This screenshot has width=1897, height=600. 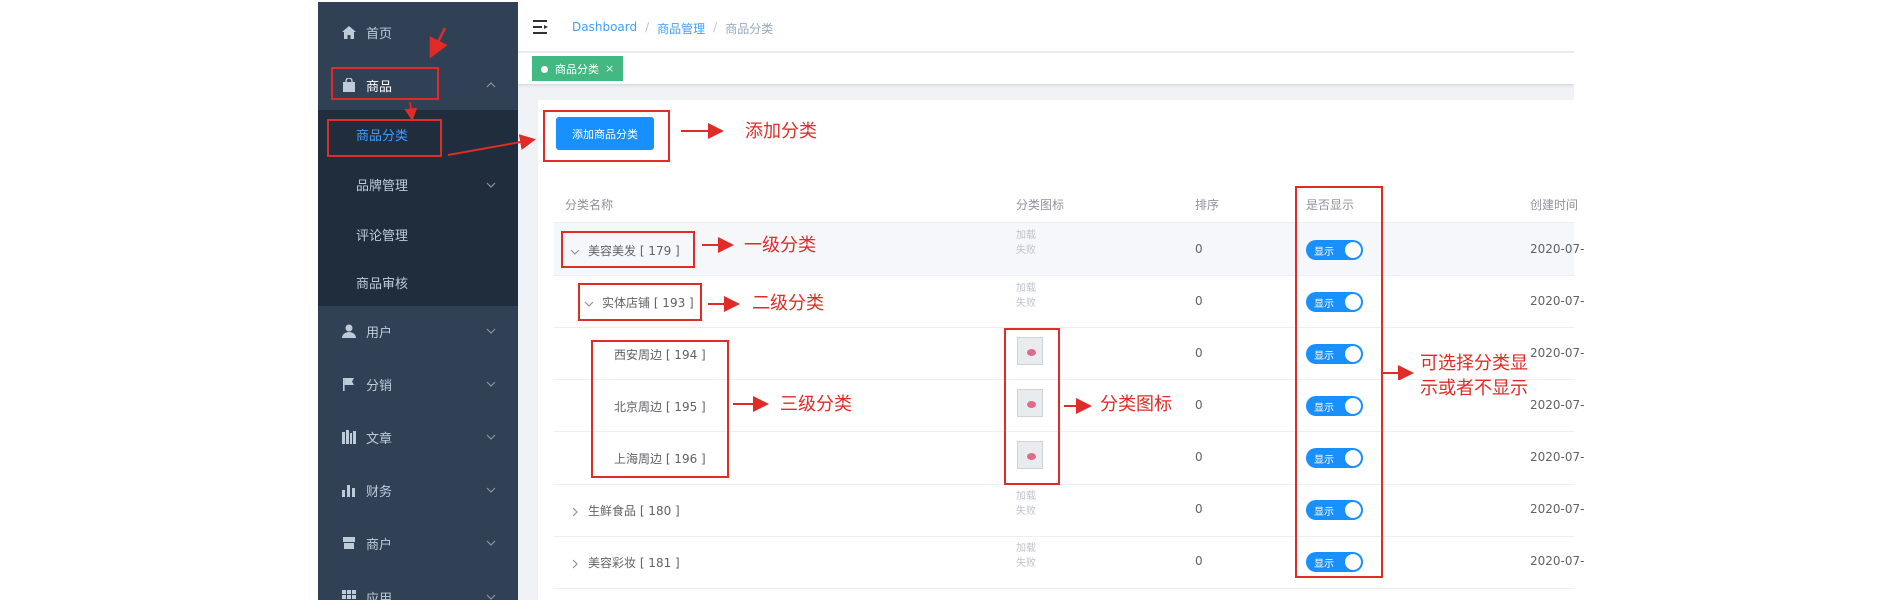 What do you see at coordinates (411, 111) in the screenshot?
I see `arrow-to-category` at bounding box center [411, 111].